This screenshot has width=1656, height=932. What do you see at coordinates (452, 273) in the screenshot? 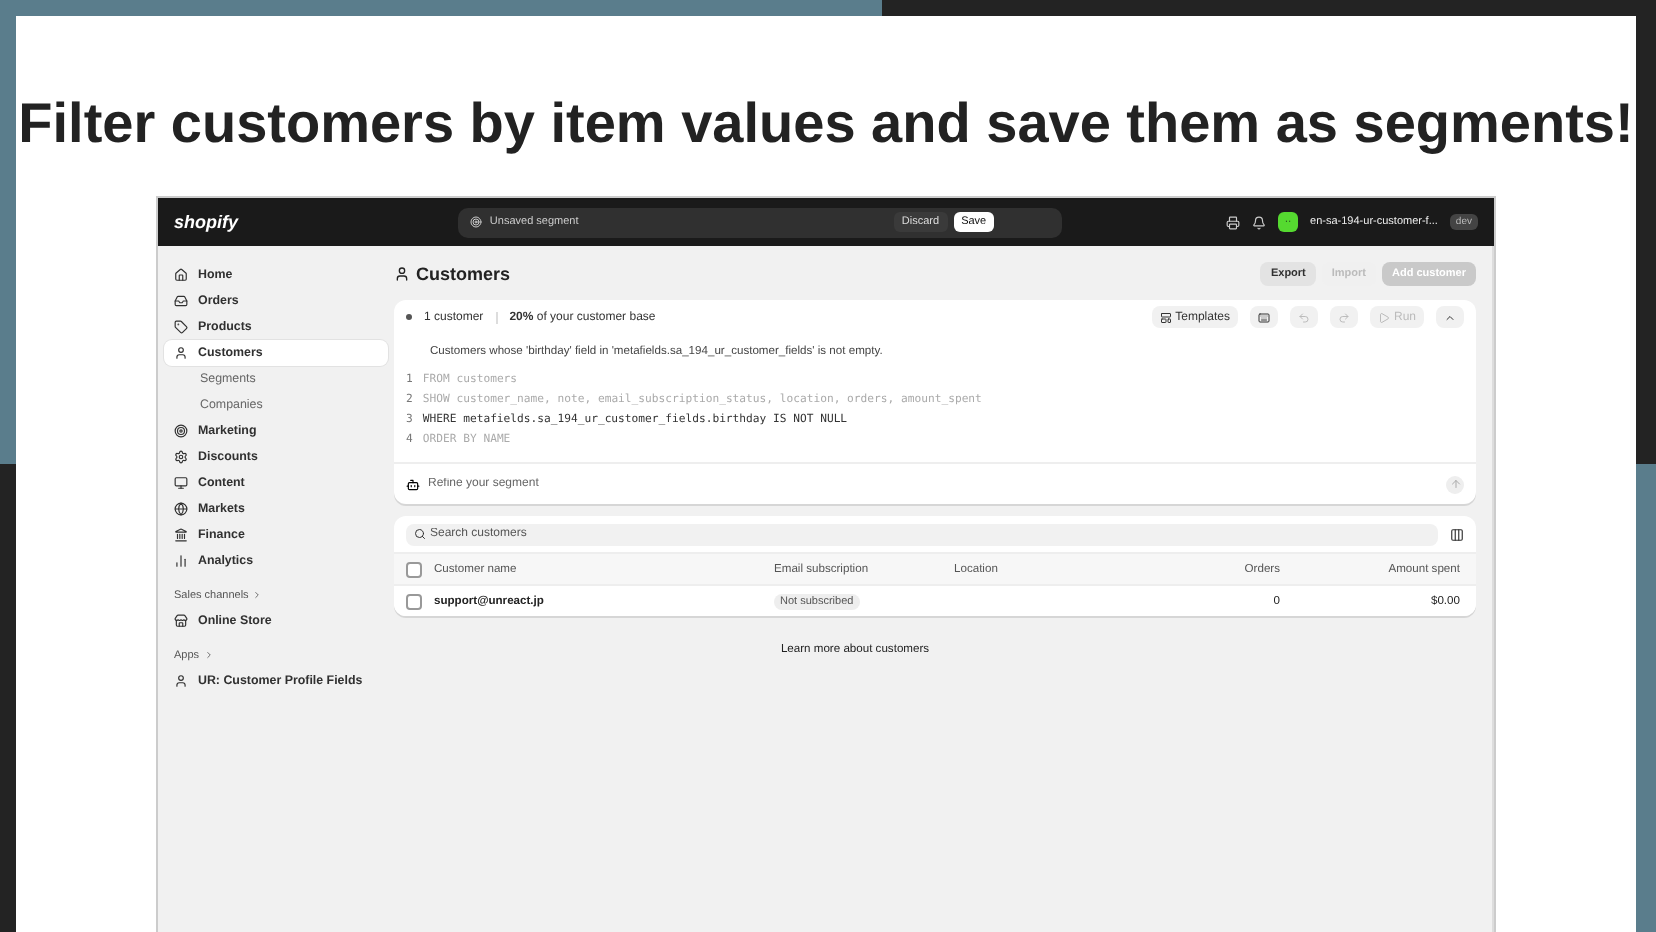
I see `page-title: Customers` at bounding box center [452, 273].